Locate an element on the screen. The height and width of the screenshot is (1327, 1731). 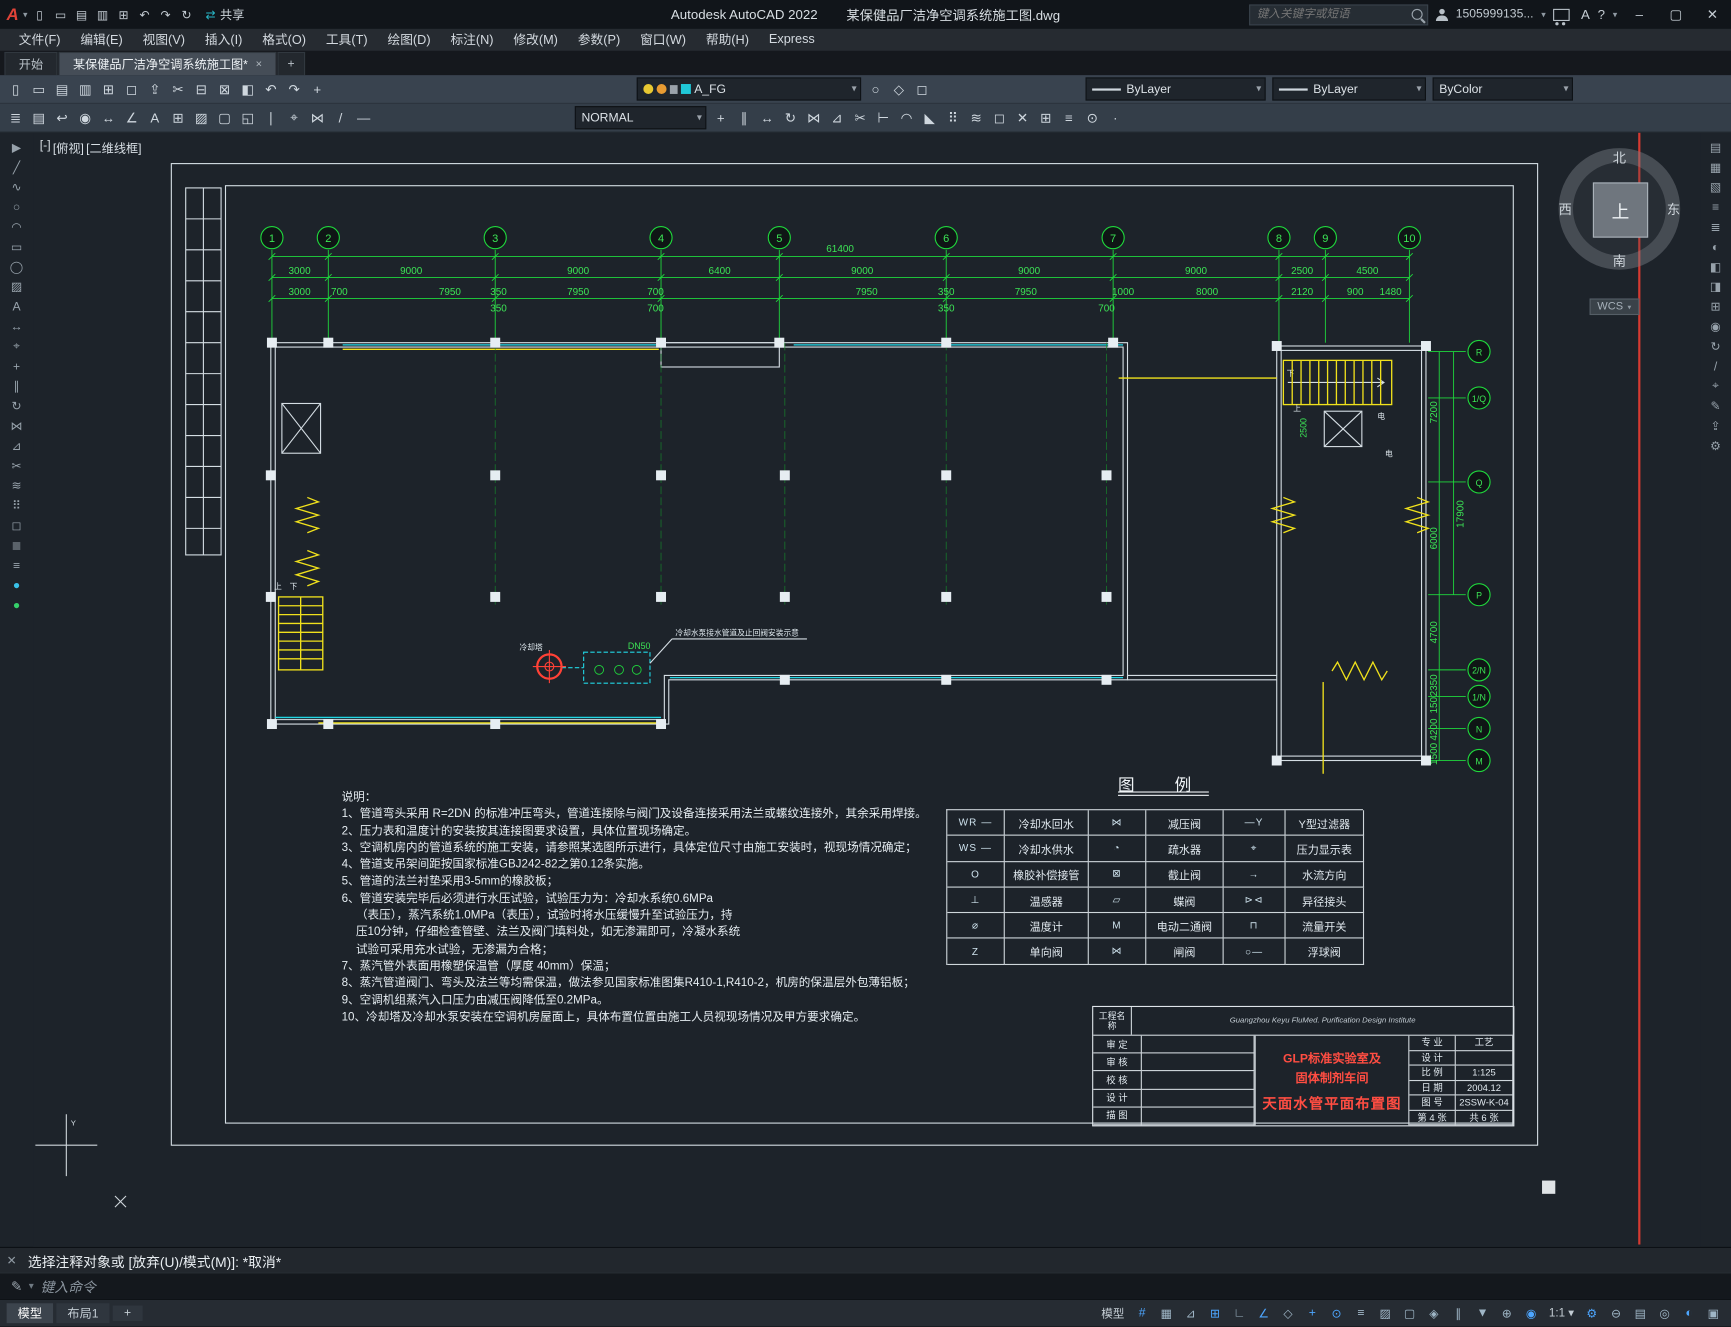
menu-item: 窗口(W) is located at coordinates (663, 40).